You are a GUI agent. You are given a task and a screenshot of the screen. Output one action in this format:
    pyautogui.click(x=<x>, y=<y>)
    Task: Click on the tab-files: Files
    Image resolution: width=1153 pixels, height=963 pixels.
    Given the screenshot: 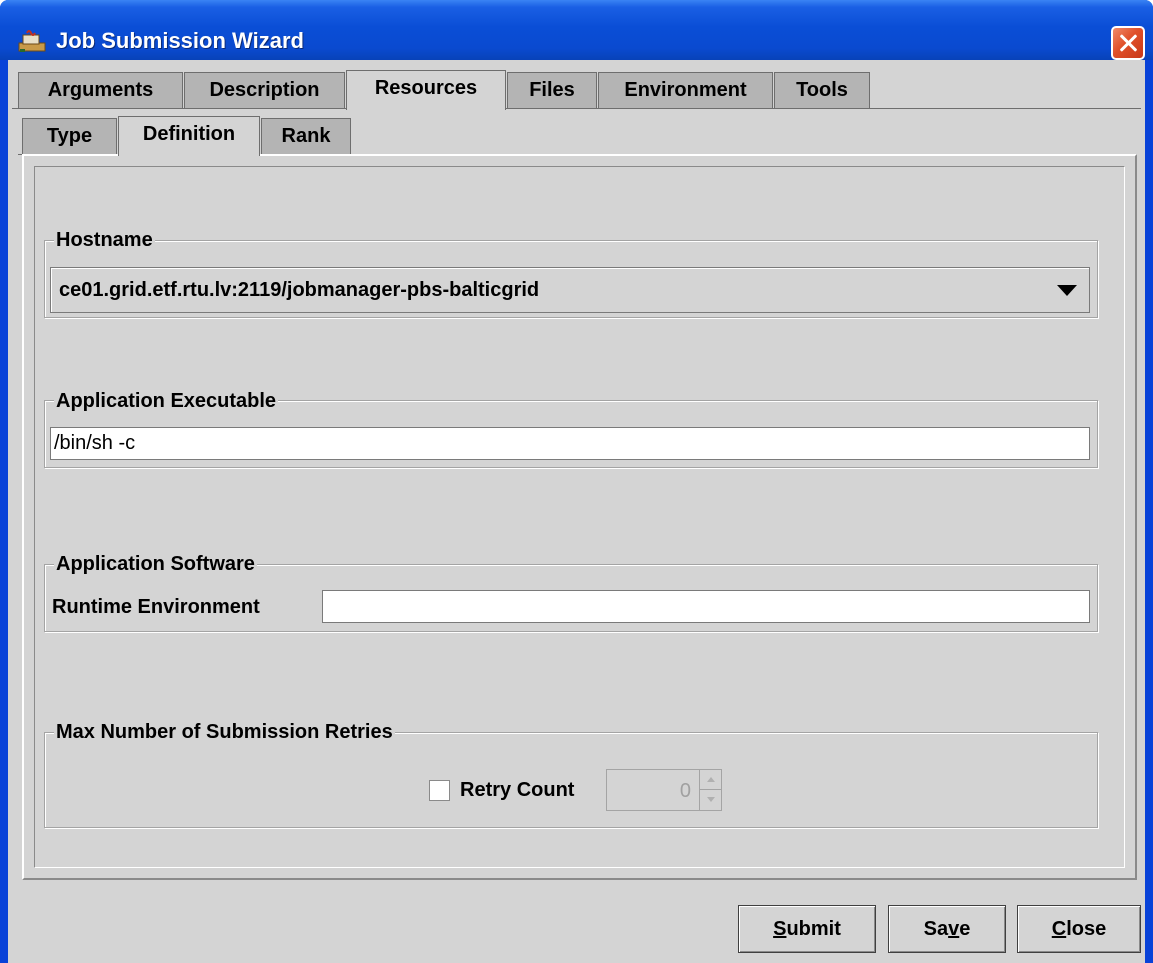 What is the action you would take?
    pyautogui.click(x=552, y=90)
    